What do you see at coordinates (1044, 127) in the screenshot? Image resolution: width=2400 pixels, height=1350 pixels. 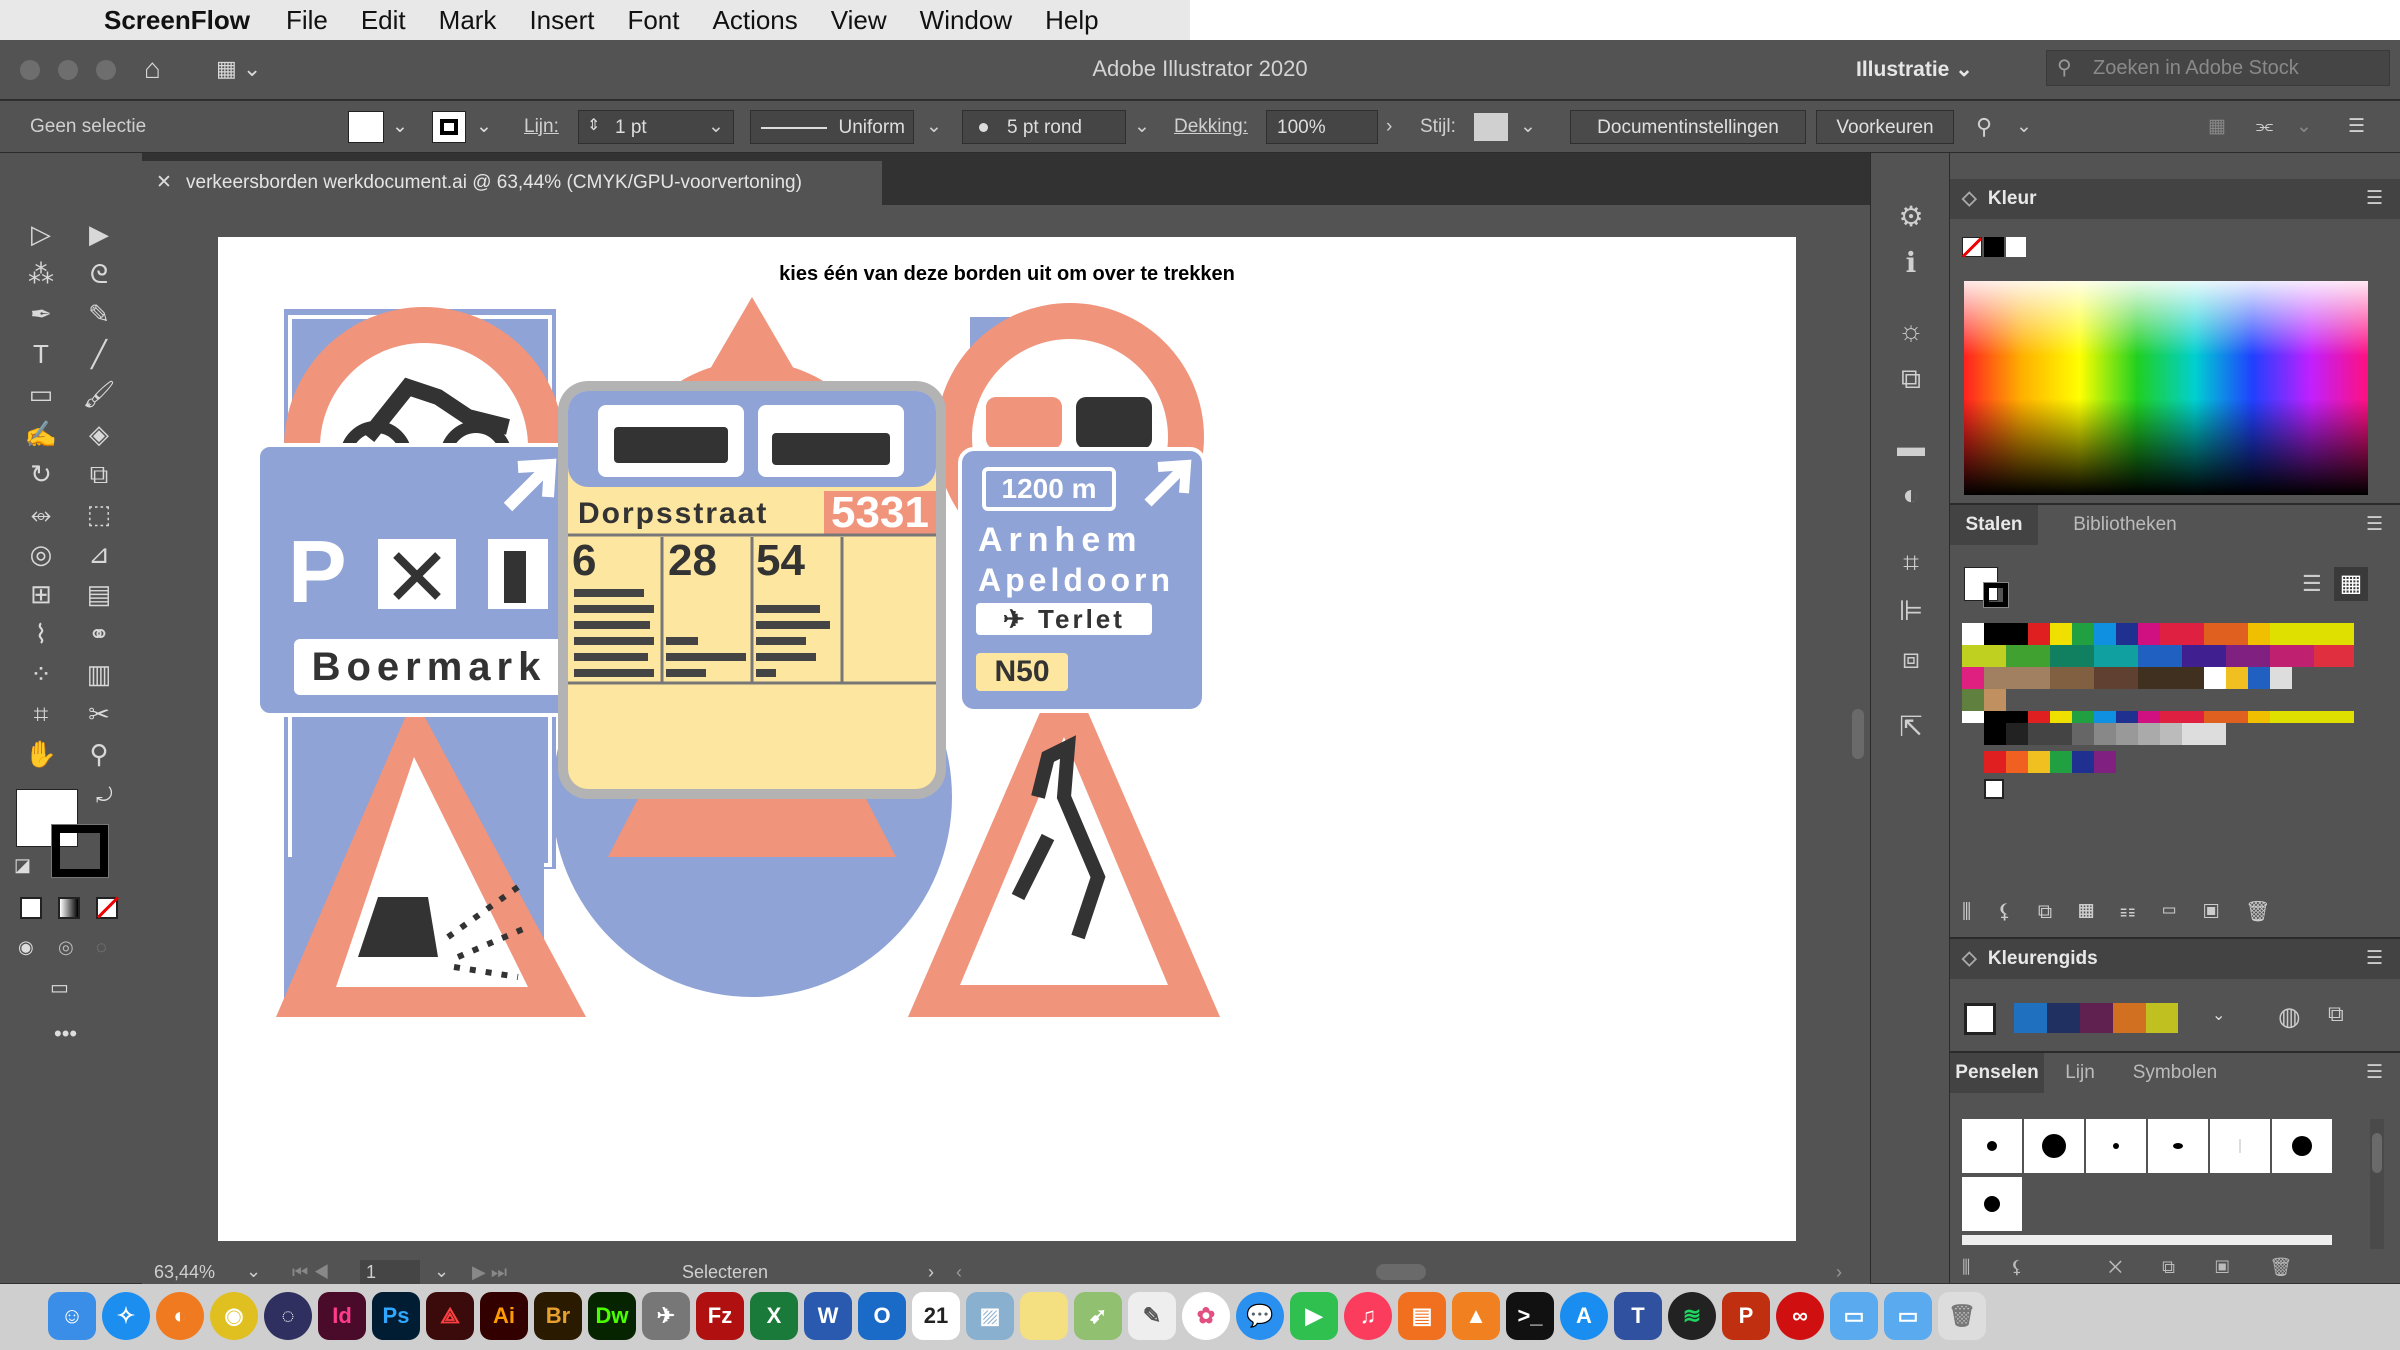 I see `brush-definition: 5 pt rond` at bounding box center [1044, 127].